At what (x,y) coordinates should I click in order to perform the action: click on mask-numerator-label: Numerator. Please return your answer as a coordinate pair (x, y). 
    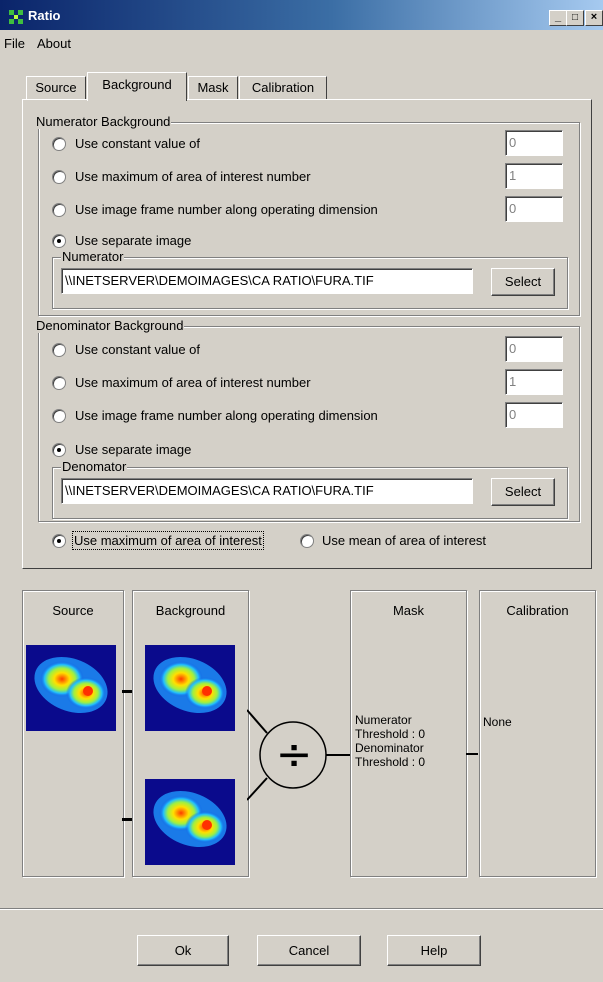
    Looking at the image, I should click on (383, 720).